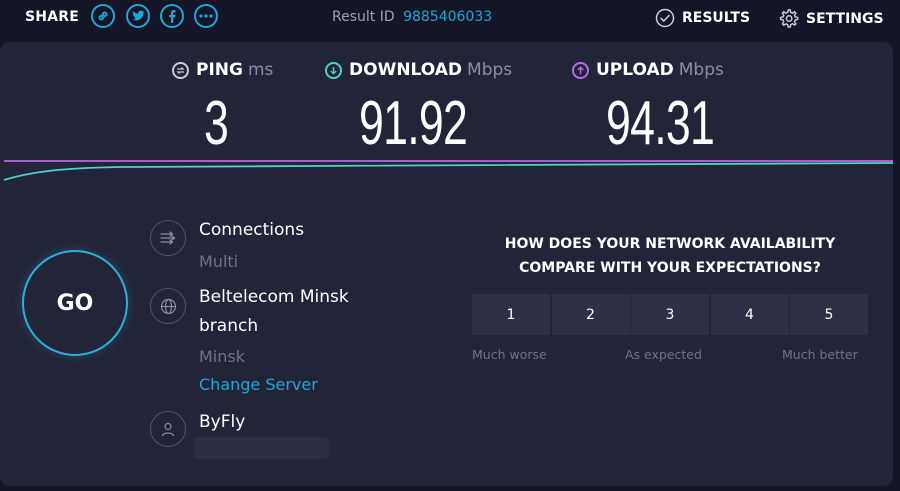 Image resolution: width=900 pixels, height=491 pixels. What do you see at coordinates (274, 297) in the screenshot?
I see `server-name-line1: Beltelecom Minsk` at bounding box center [274, 297].